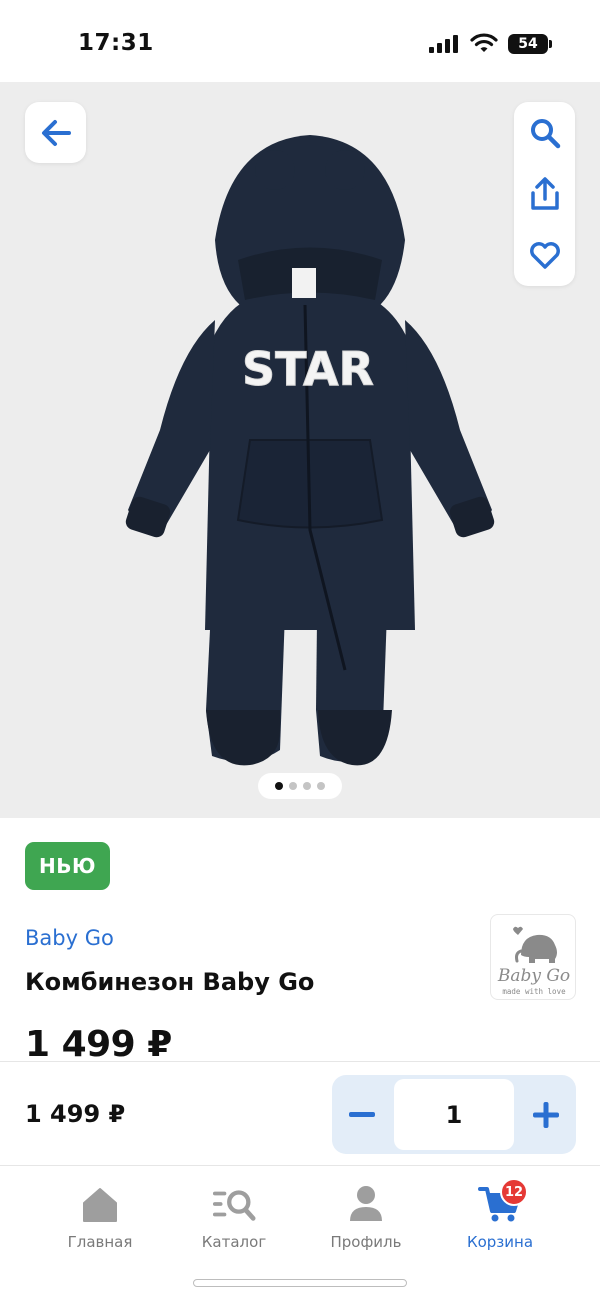  What do you see at coordinates (300, 1232) in the screenshot?
I see `tab-bar: Главная Каталог Профиль 12 Корзина` at bounding box center [300, 1232].